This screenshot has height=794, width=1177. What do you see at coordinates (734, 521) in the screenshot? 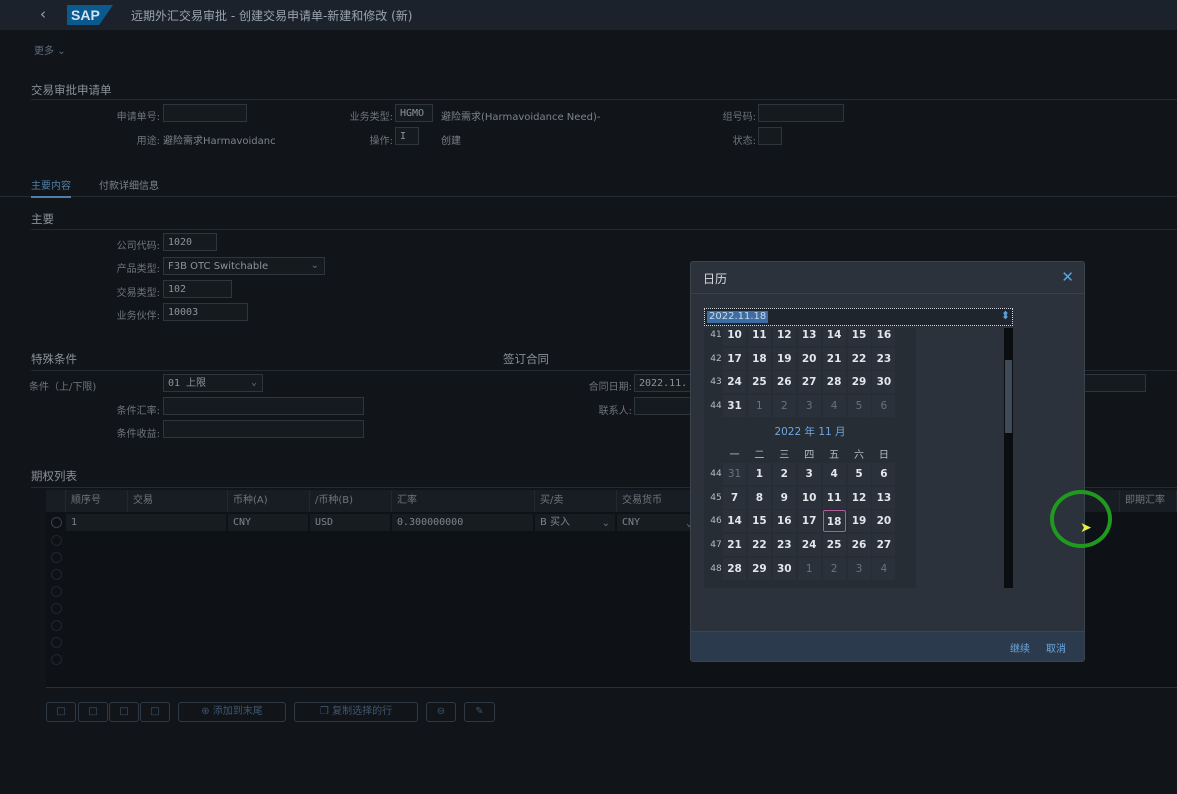
I see `calendar-day: 14` at bounding box center [734, 521].